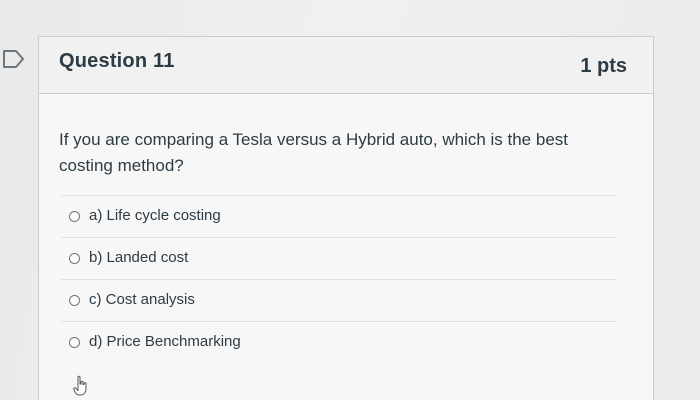 Image resolution: width=700 pixels, height=400 pixels. I want to click on answer-option-a: a) Life cycle costing, so click(339, 216).